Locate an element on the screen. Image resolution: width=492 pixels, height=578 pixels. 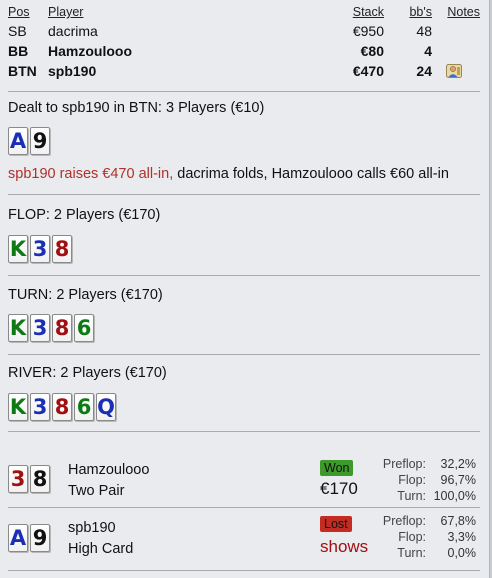
river-cards: K 3 8 6 Q is located at coordinates (62, 407).